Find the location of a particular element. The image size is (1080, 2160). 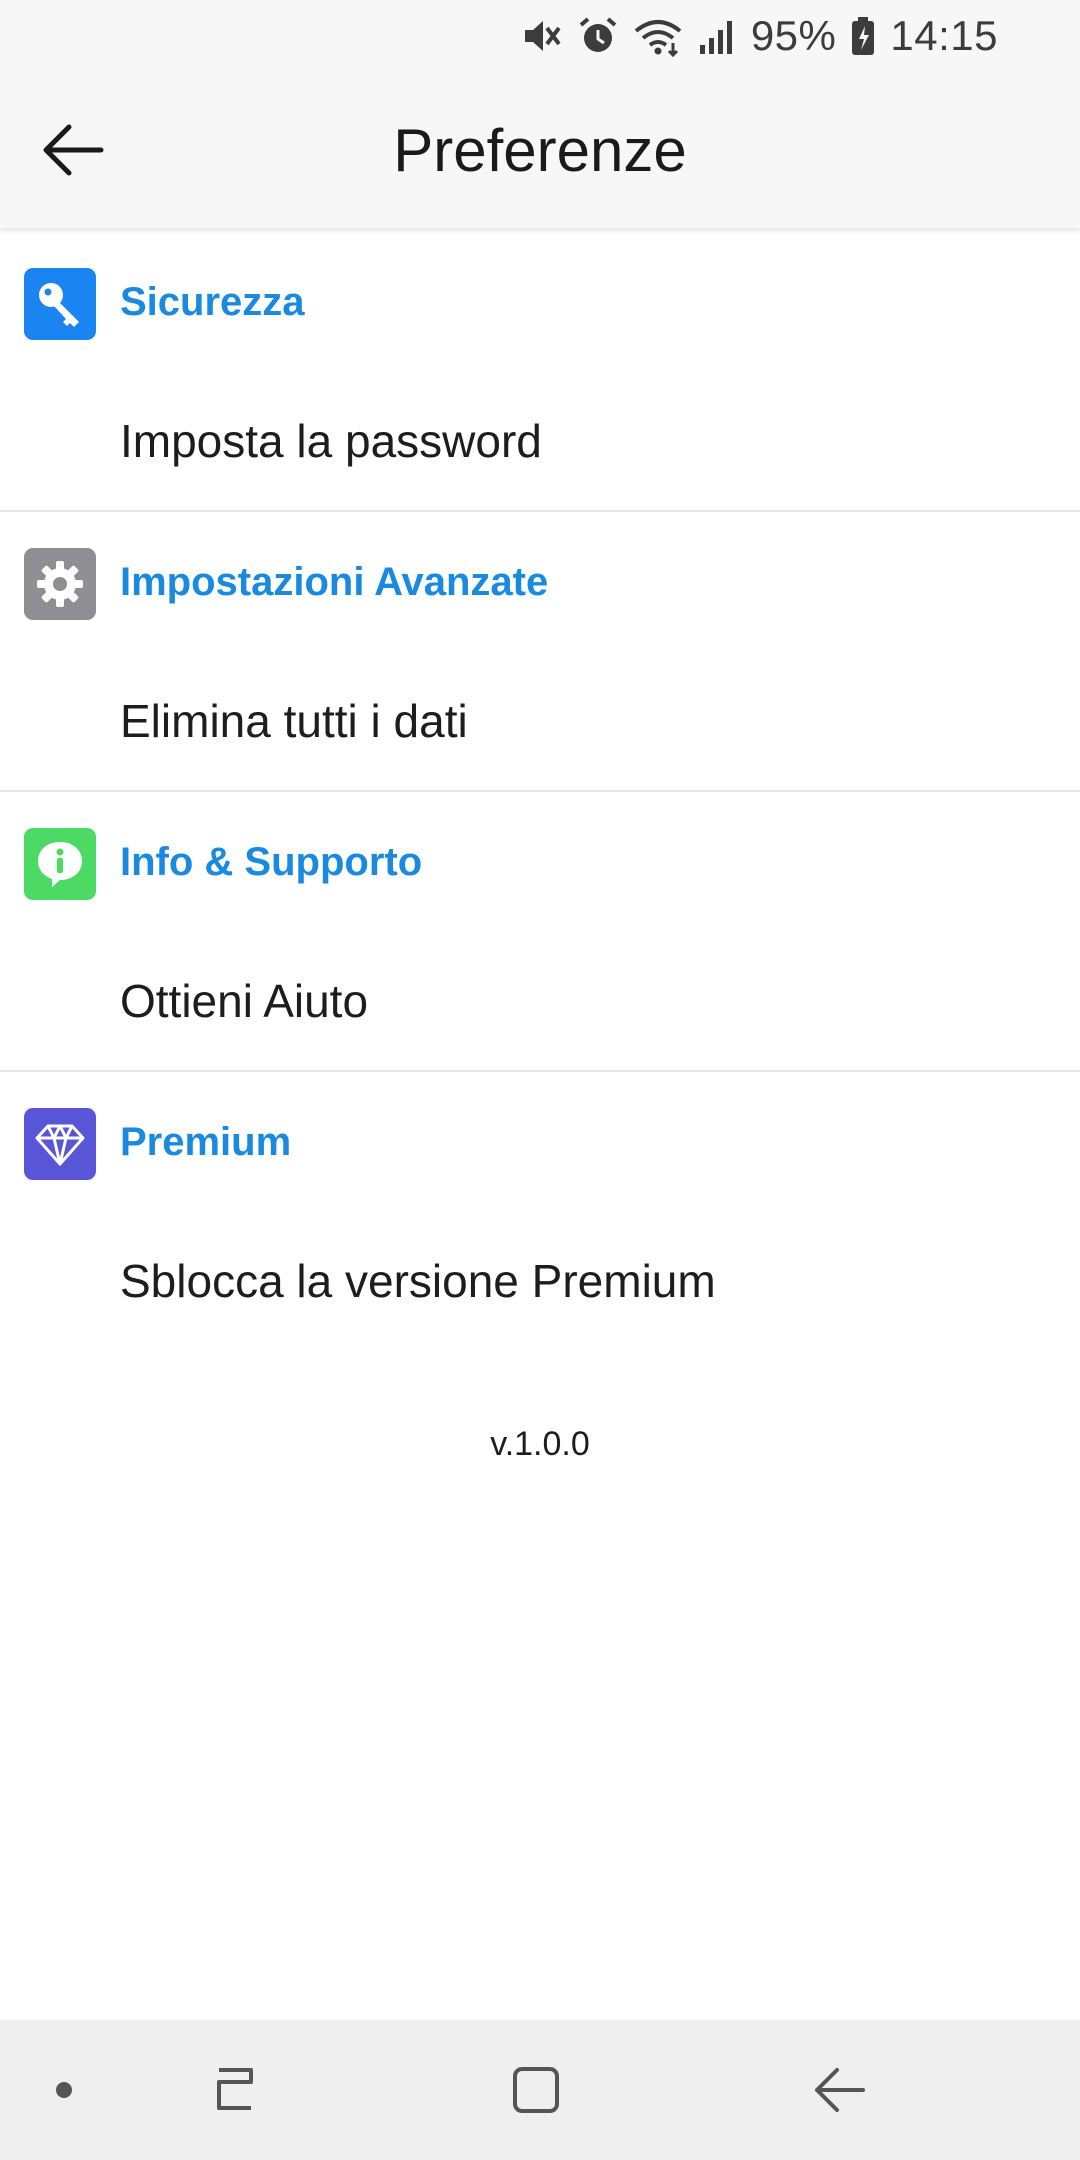

nav-dot-icon is located at coordinates (64, 2090).